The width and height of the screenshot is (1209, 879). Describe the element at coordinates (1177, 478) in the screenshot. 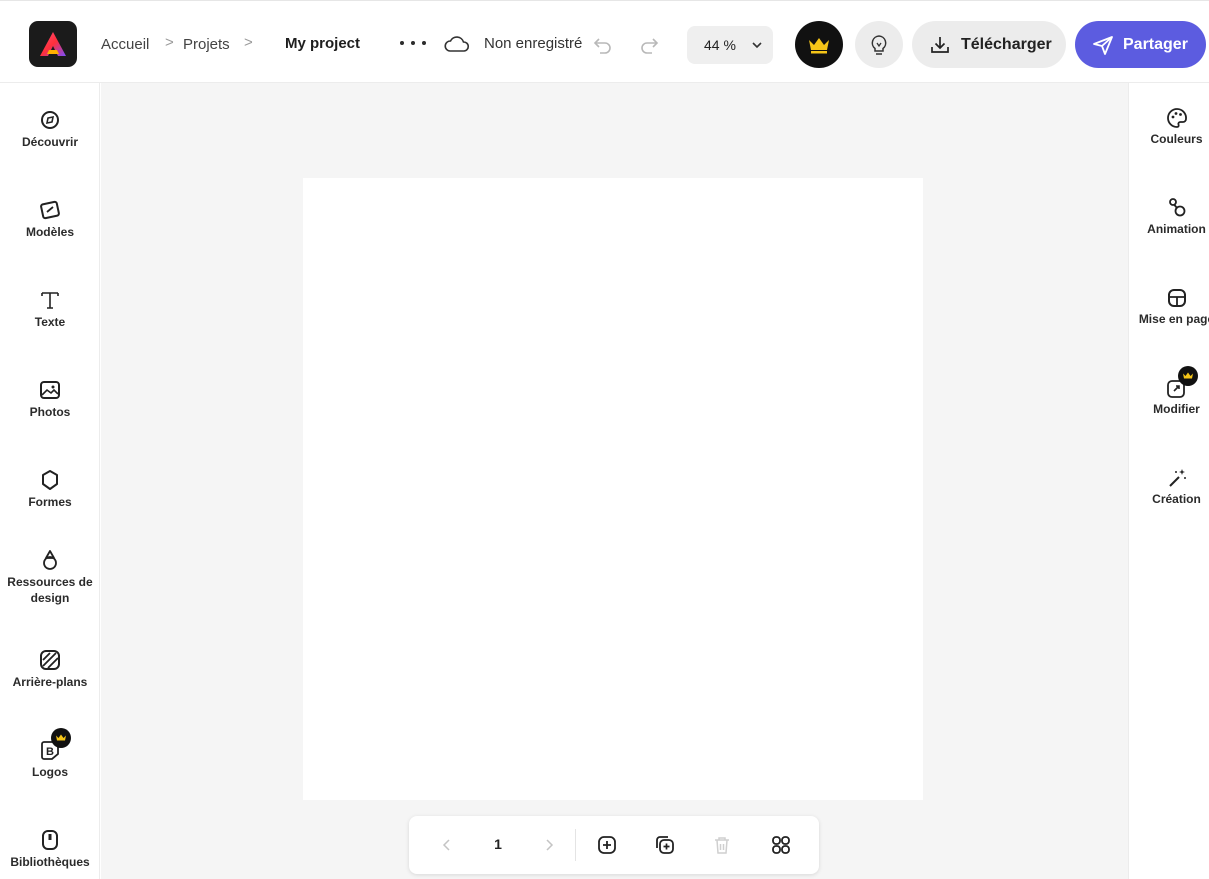

I see `magic-wand-icon` at that location.